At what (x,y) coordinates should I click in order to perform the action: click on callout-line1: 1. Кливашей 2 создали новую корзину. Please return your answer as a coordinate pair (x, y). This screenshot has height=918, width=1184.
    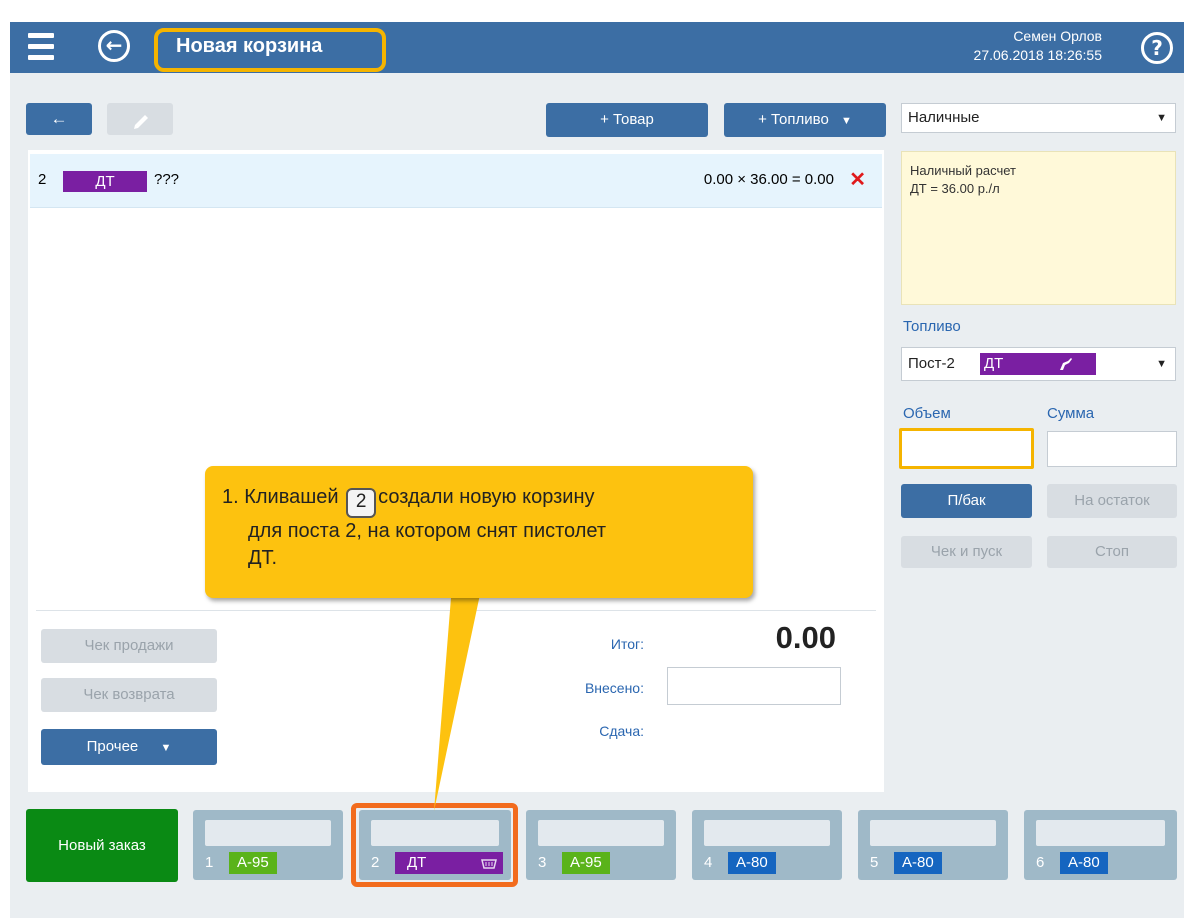
    Looking at the image, I should click on (482, 501).